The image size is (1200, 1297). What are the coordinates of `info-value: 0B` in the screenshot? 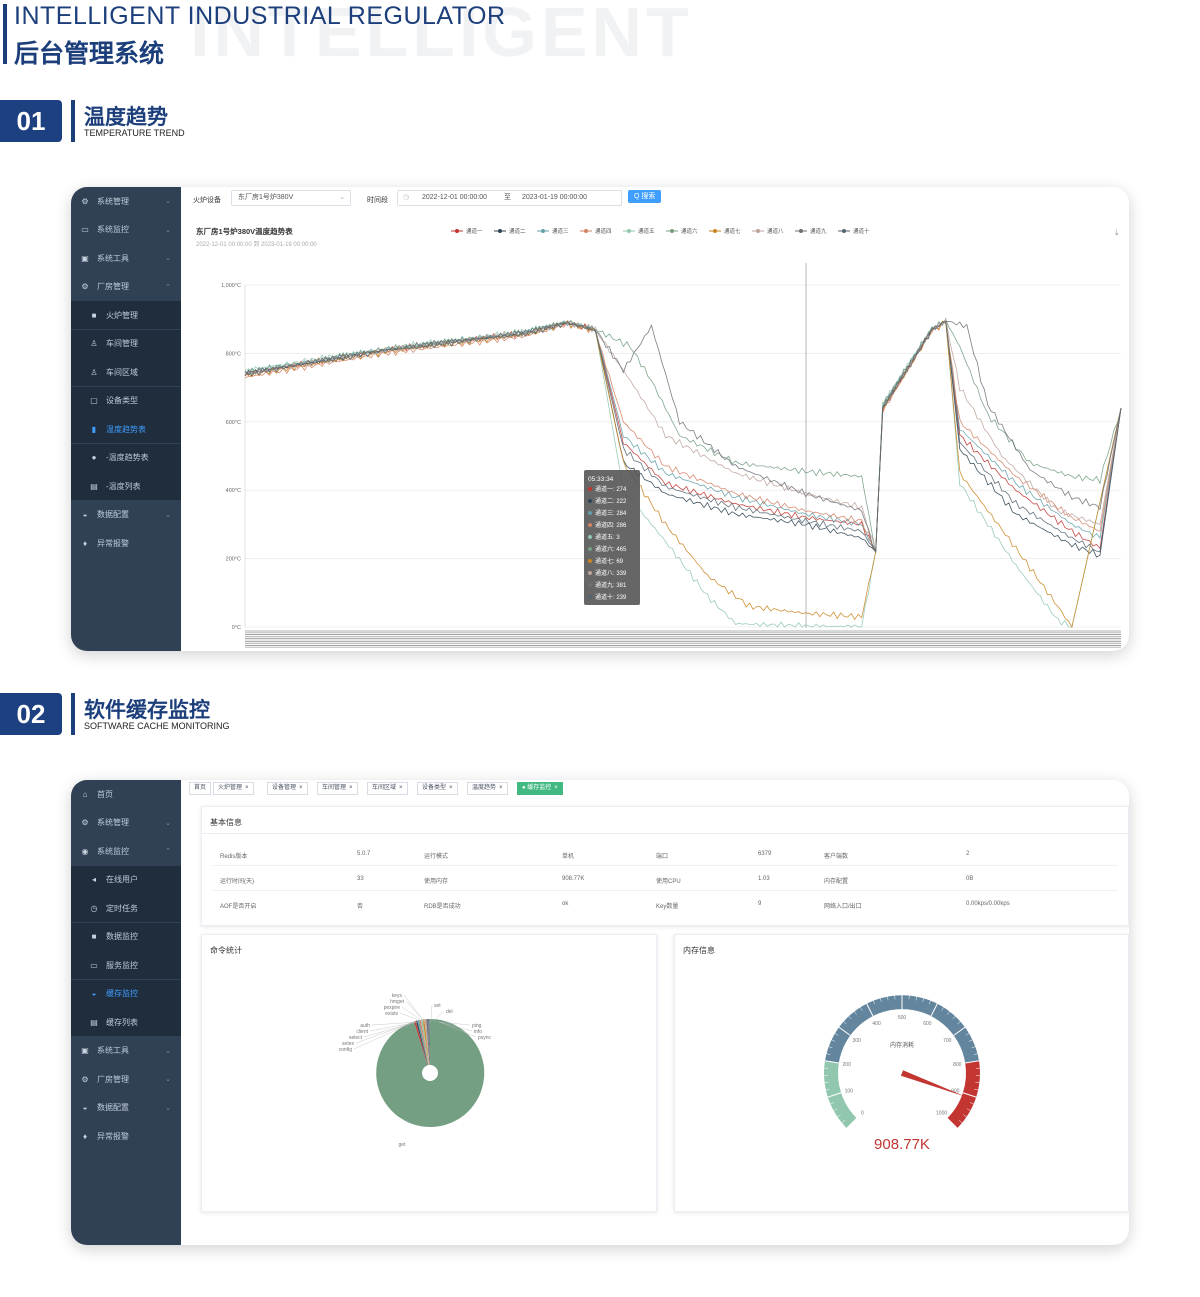 It's located at (970, 879).